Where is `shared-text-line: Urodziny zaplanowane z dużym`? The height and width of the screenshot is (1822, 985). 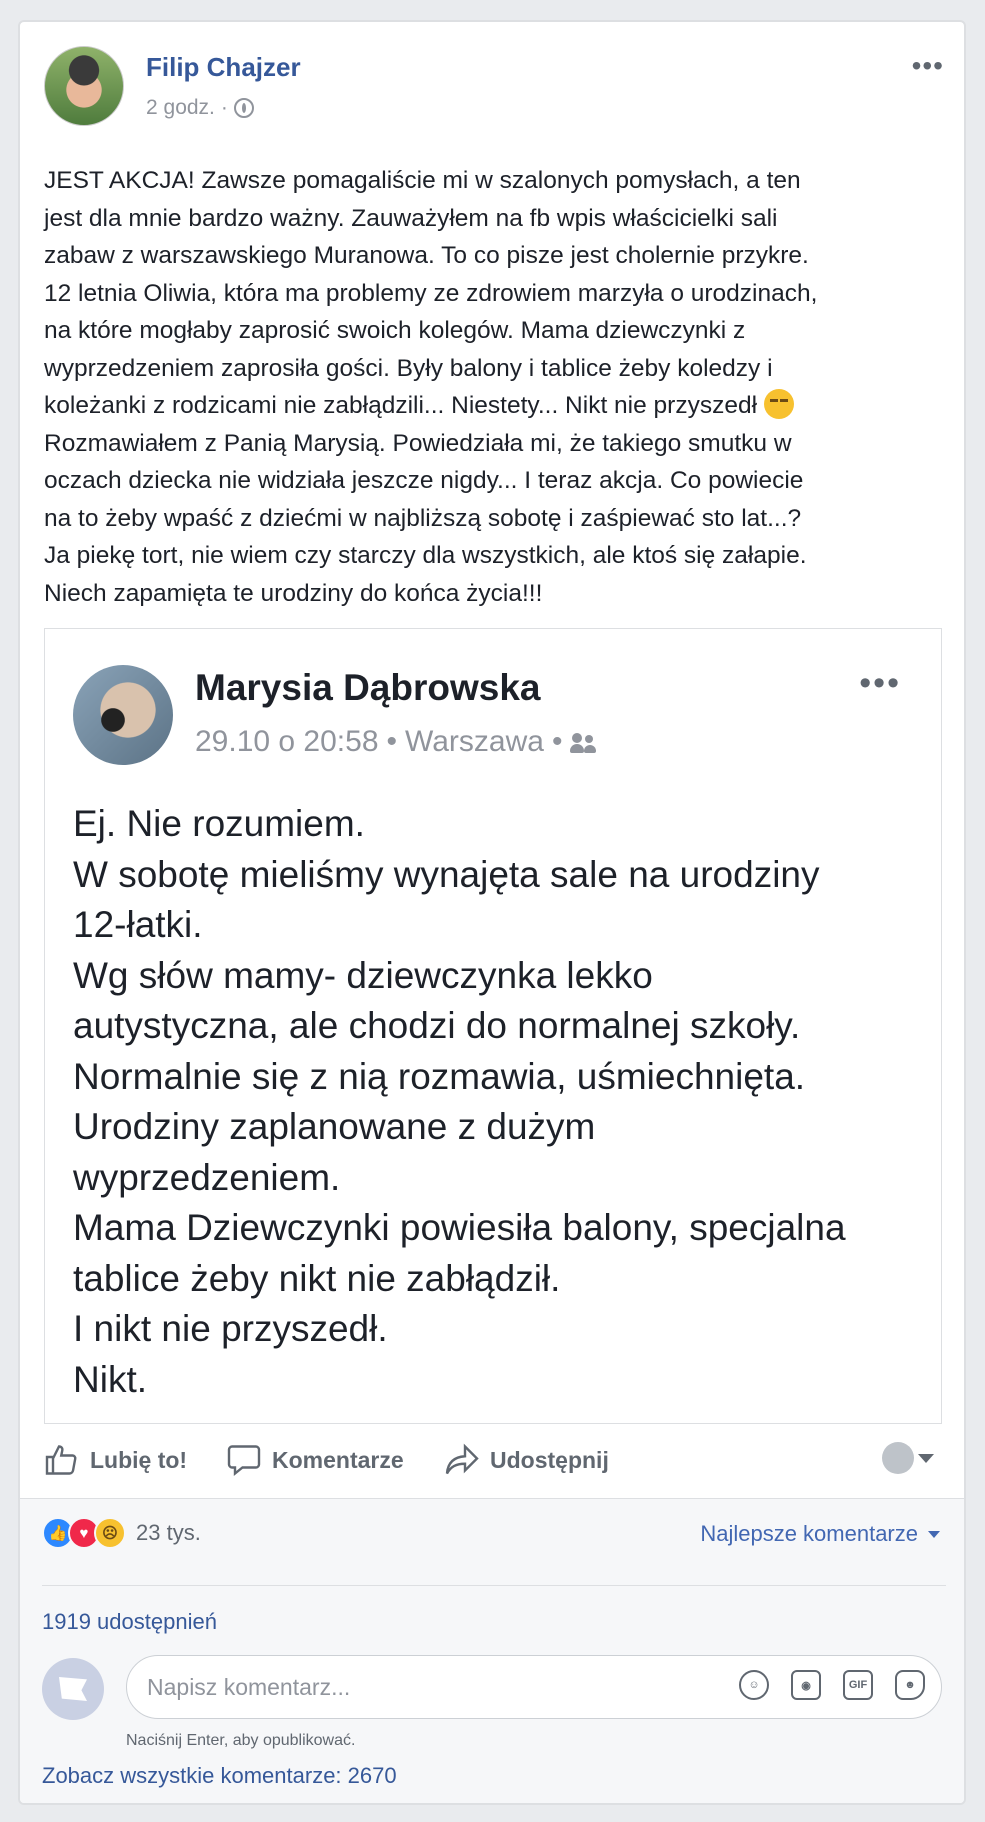 shared-text-line: Urodziny zaplanowane z dużym is located at coordinates (334, 1126).